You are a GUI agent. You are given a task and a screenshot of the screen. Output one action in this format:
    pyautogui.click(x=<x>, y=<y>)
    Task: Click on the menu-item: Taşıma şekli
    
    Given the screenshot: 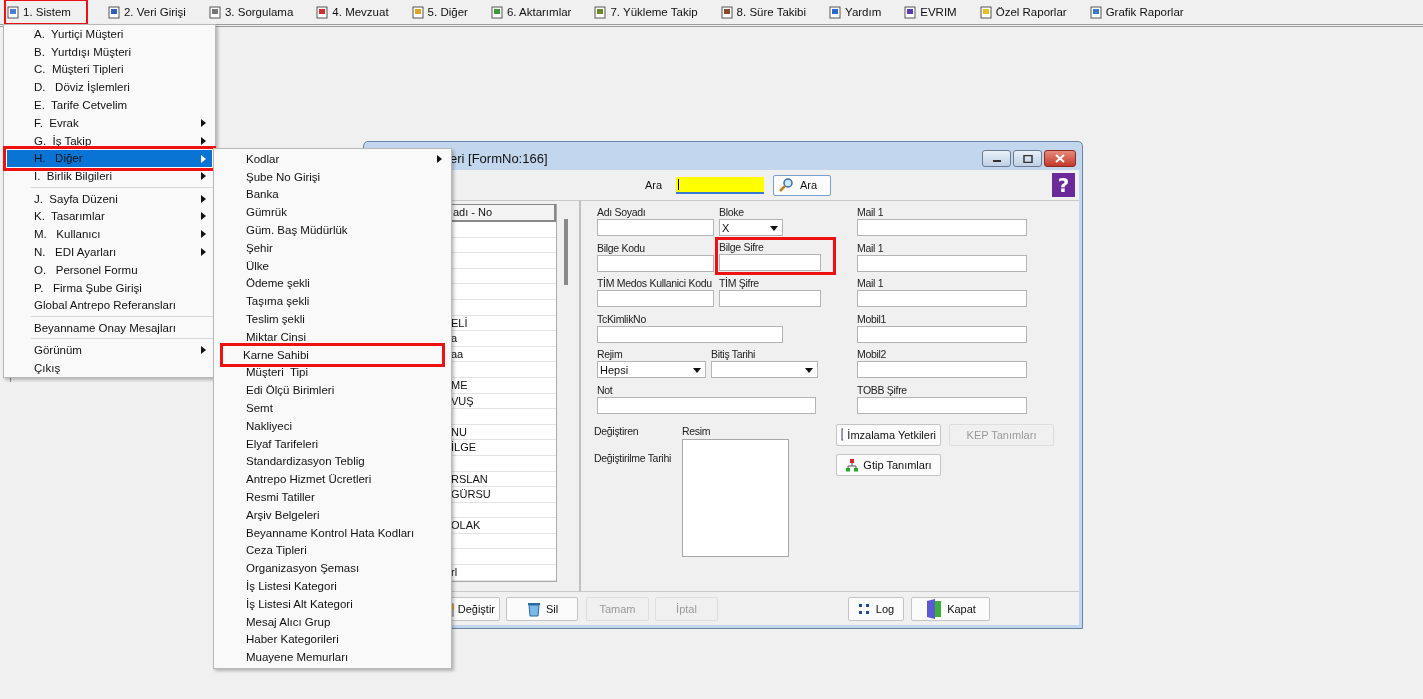 What is the action you would take?
    pyautogui.click(x=332, y=301)
    